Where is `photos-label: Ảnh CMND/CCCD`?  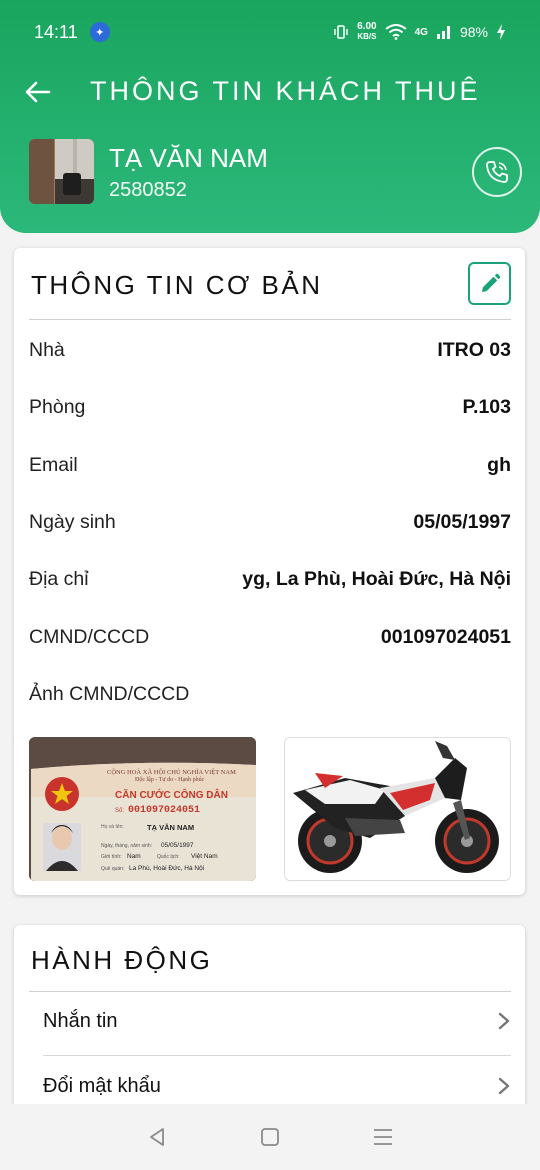
photos-label: Ảnh CMND/CCCD is located at coordinates (109, 693).